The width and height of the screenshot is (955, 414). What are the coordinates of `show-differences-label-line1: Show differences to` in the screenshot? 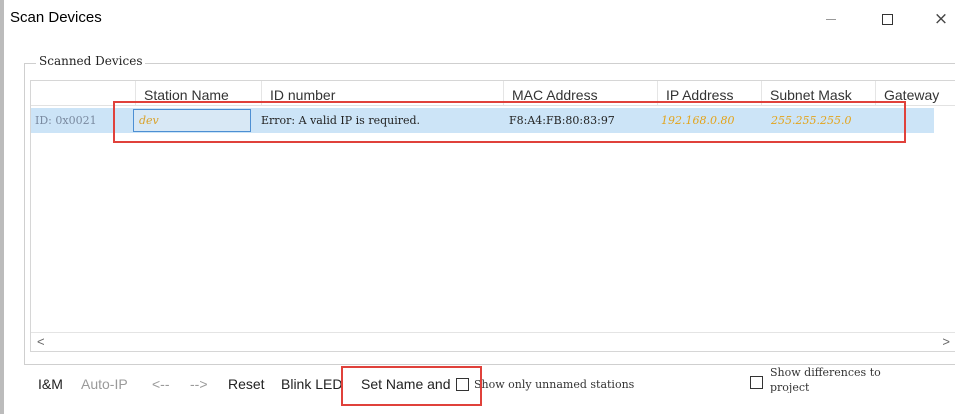 It's located at (825, 372).